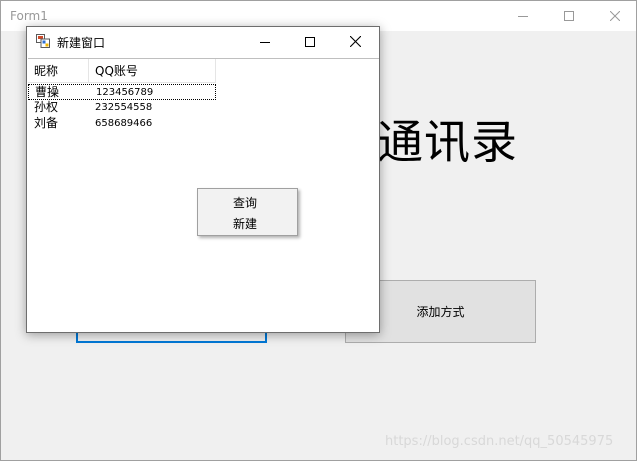 The height and width of the screenshot is (461, 637). I want to click on main-window-title: Form1, so click(29, 16).